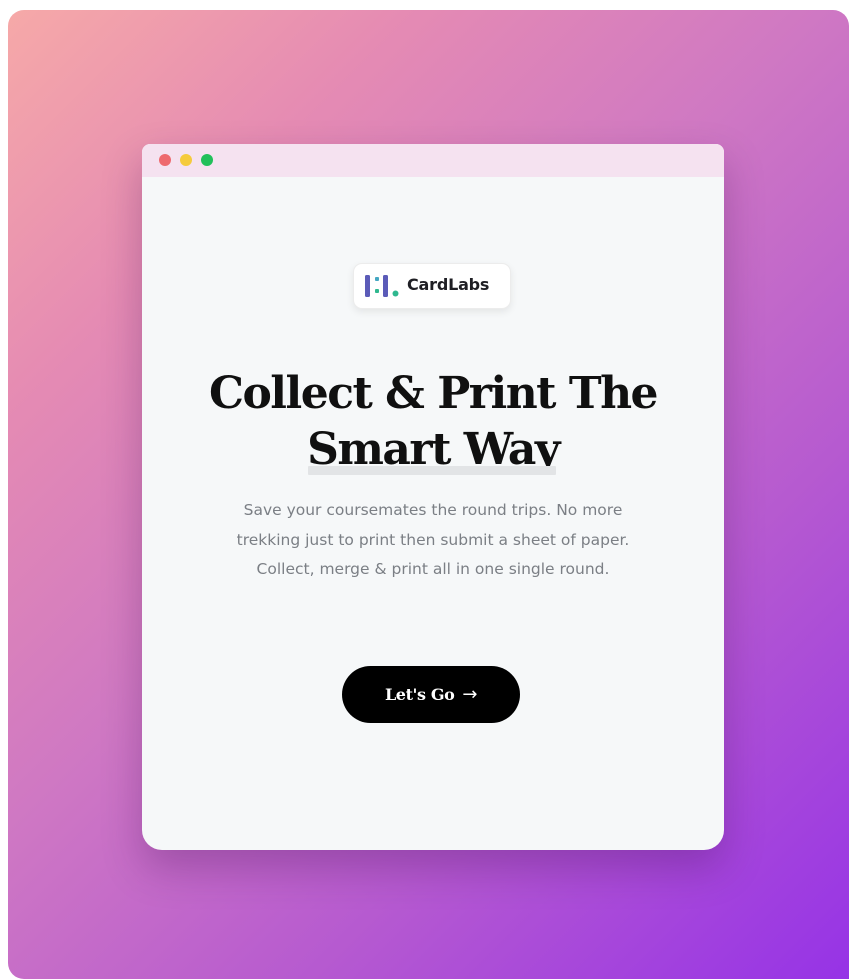  I want to click on cardlabs-logo-icon, so click(382, 286).